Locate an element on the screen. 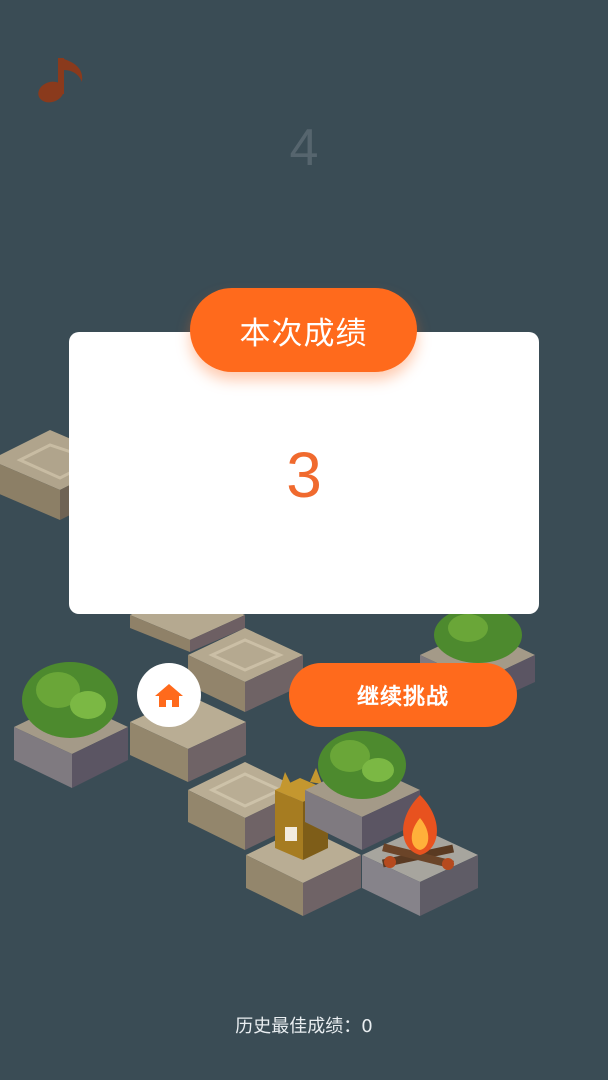  continue-challenge-button: 继续挑战 is located at coordinates (403, 695).